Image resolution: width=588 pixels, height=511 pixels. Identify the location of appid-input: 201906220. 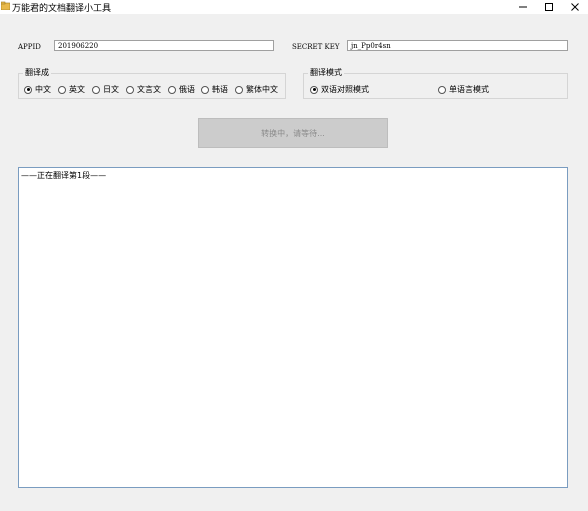
(164, 45).